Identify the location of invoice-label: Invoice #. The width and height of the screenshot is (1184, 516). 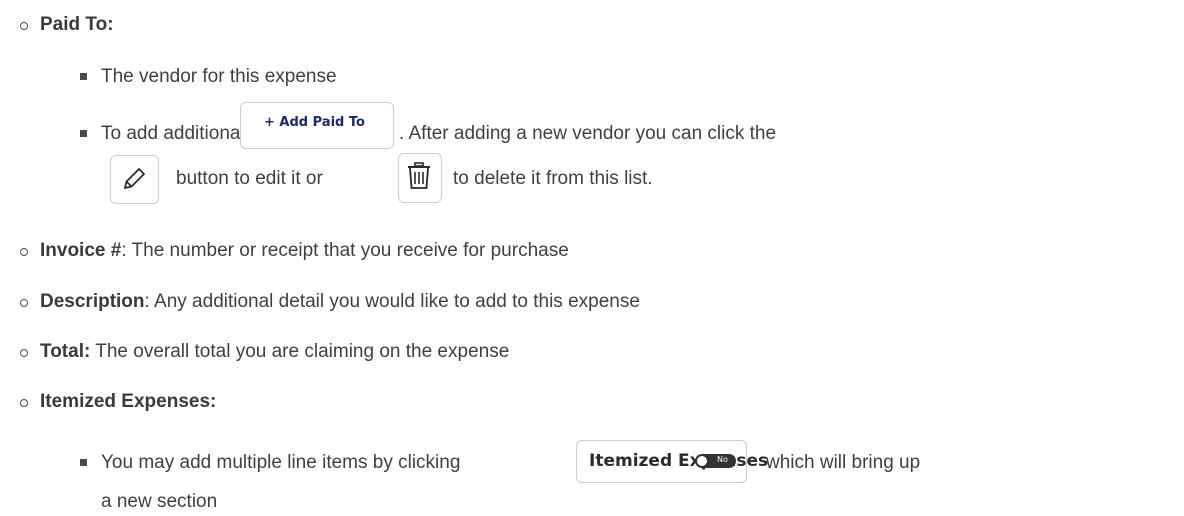
(81, 250).